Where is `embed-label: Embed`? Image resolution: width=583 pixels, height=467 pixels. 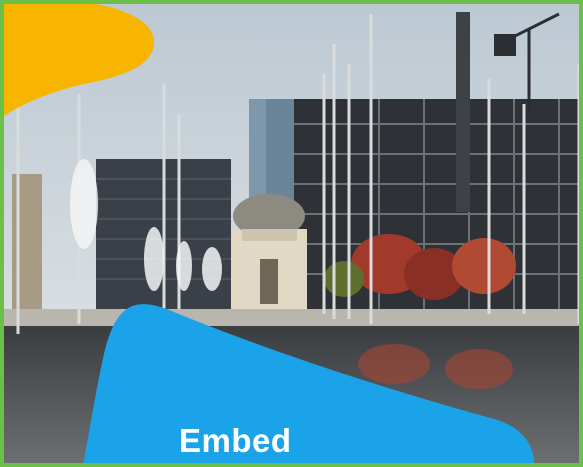 embed-label: Embed is located at coordinates (254, 441).